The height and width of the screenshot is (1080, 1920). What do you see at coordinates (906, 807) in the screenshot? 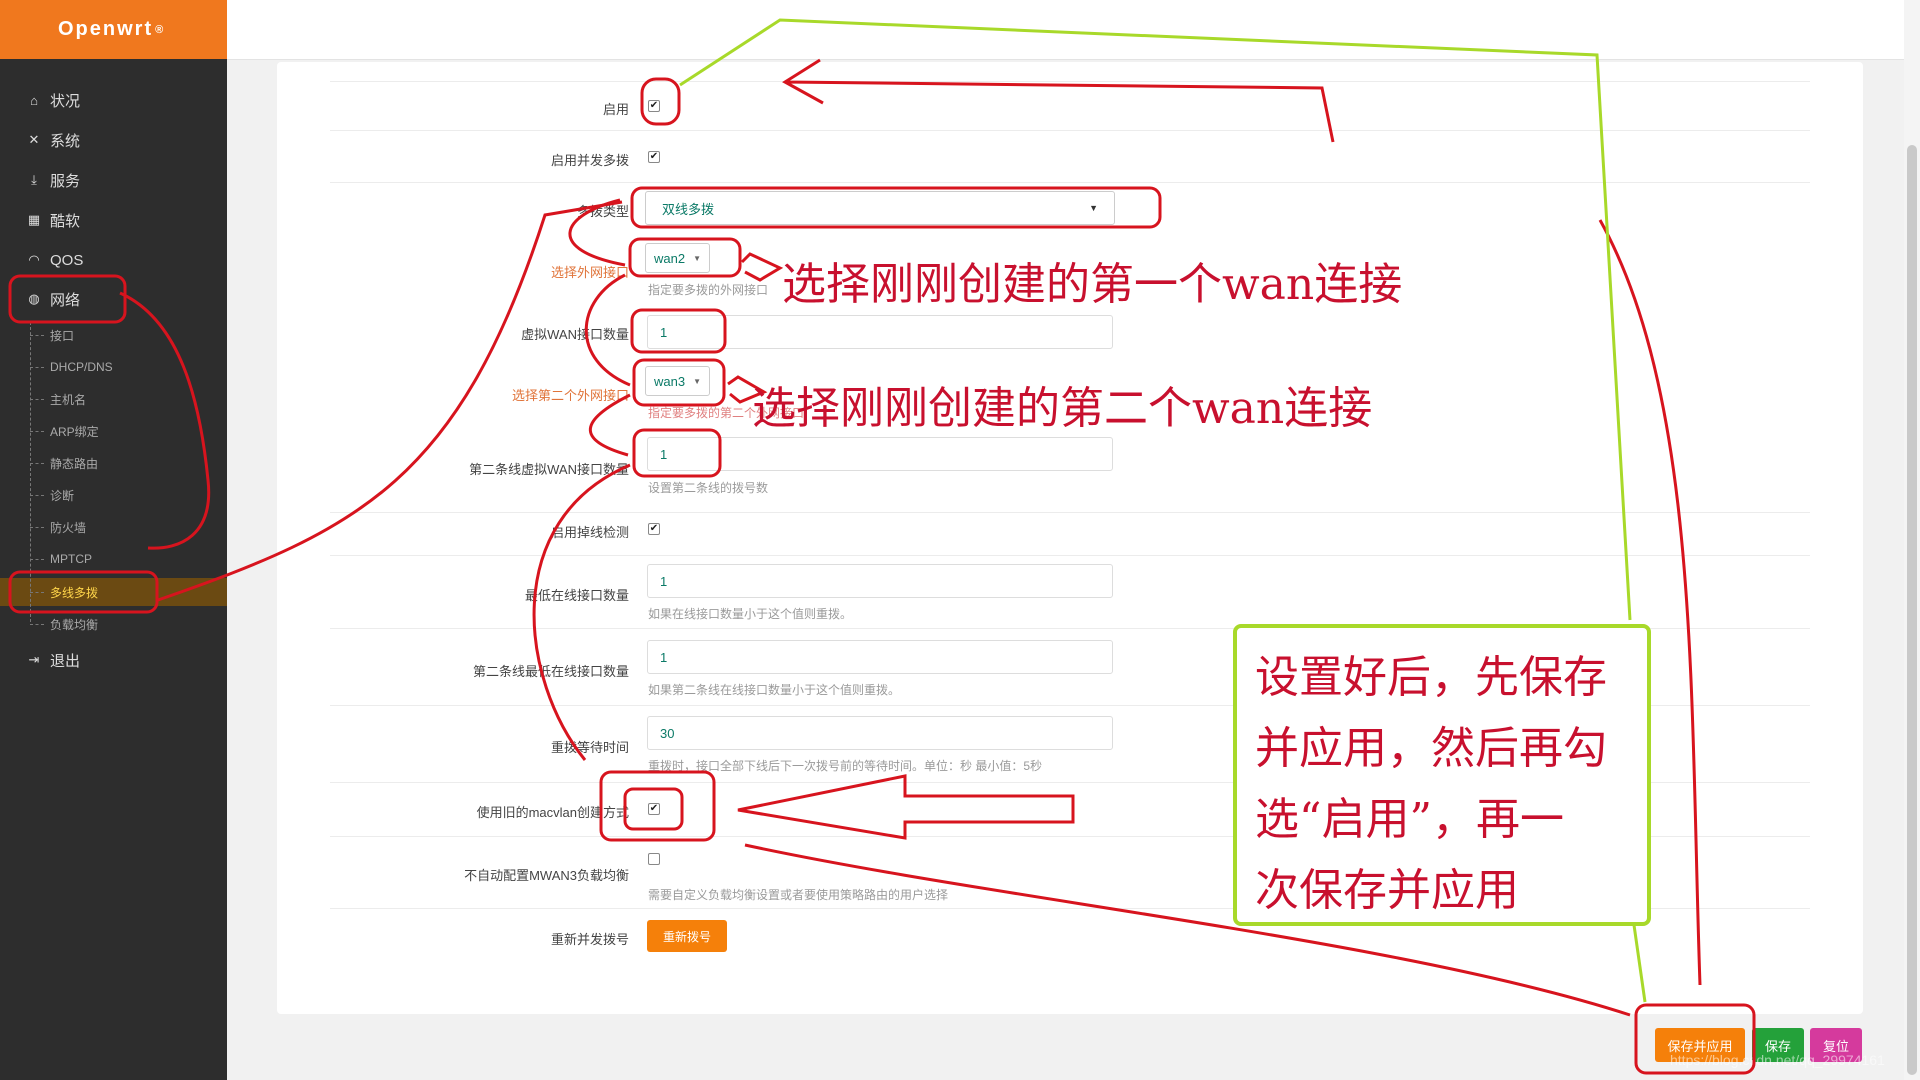
I see `arrow-macvlan-big` at bounding box center [906, 807].